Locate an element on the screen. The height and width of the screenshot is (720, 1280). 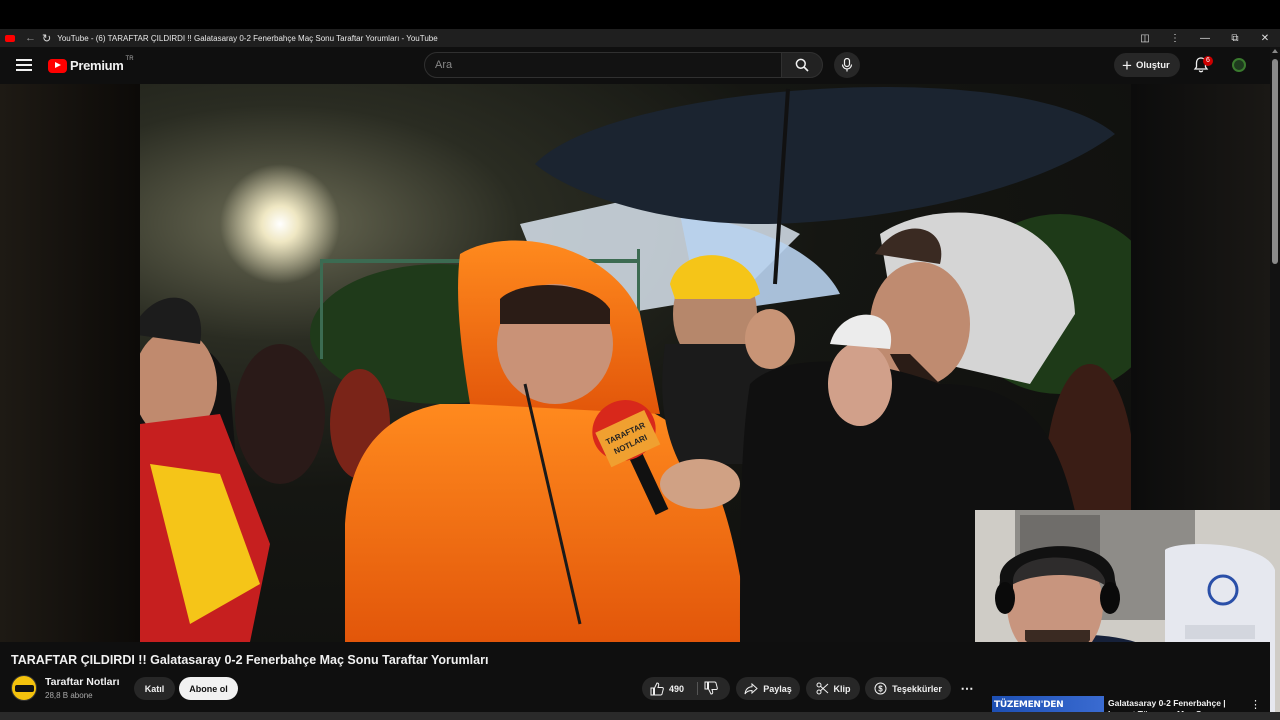
like-divider is located at coordinates (697, 688).